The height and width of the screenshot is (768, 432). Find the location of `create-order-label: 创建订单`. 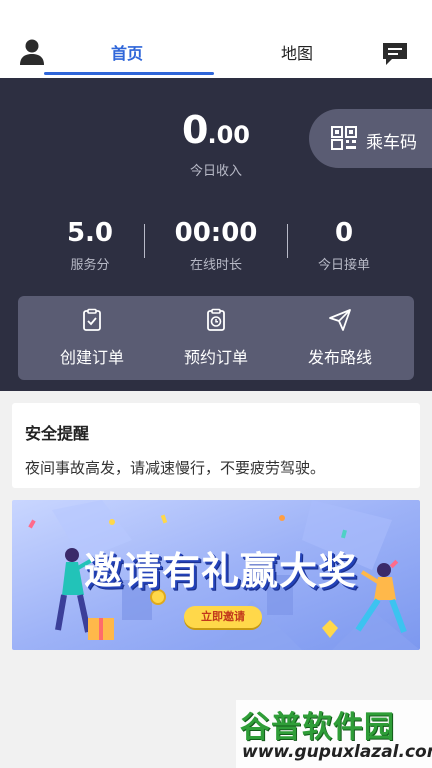

create-order-label: 创建订单 is located at coordinates (91, 357).